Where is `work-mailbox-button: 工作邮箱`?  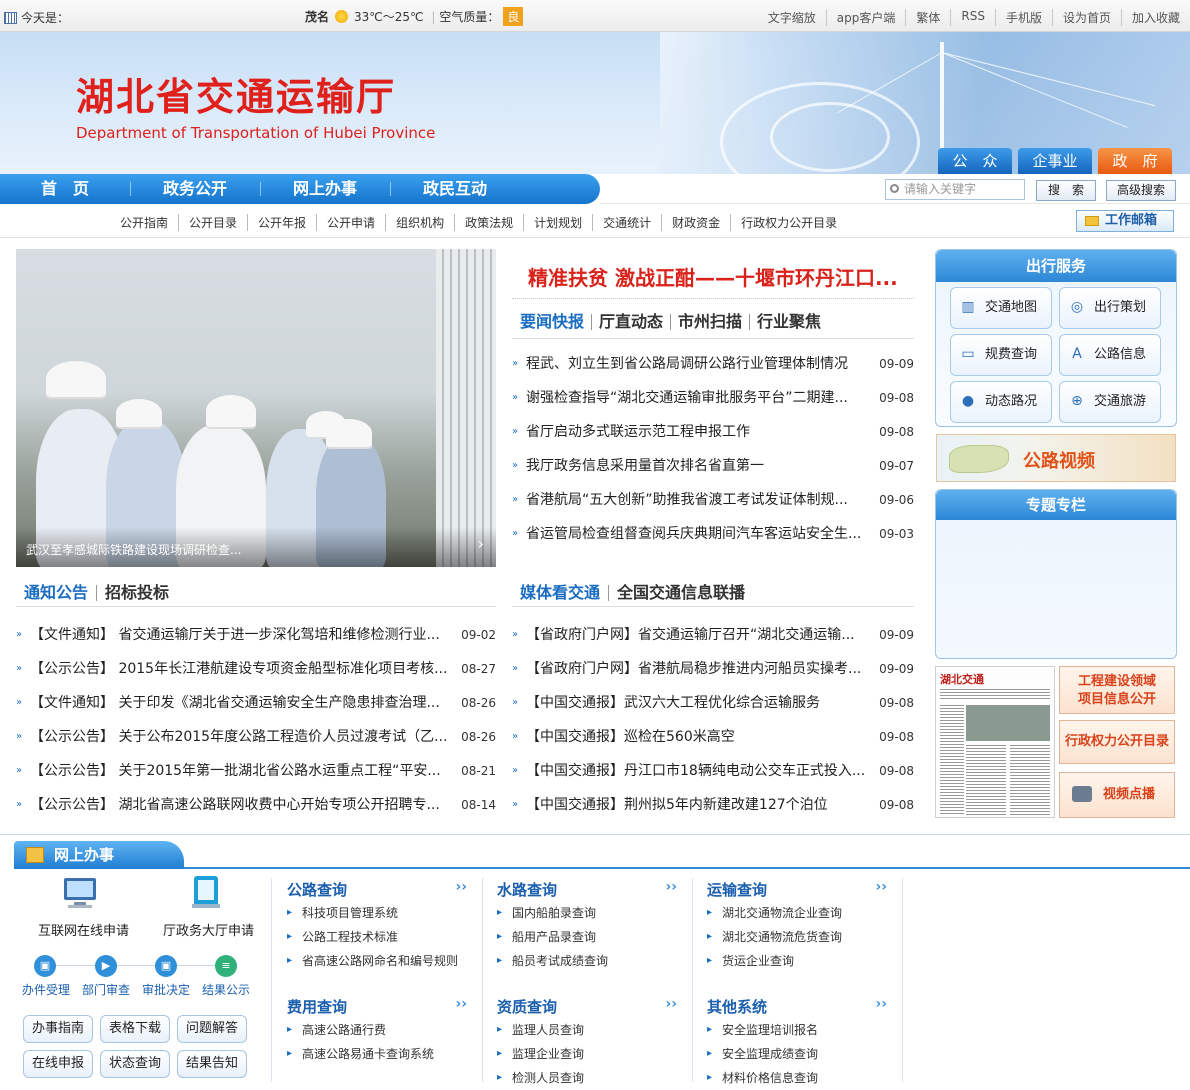 work-mailbox-button: 工作邮箱 is located at coordinates (1125, 221).